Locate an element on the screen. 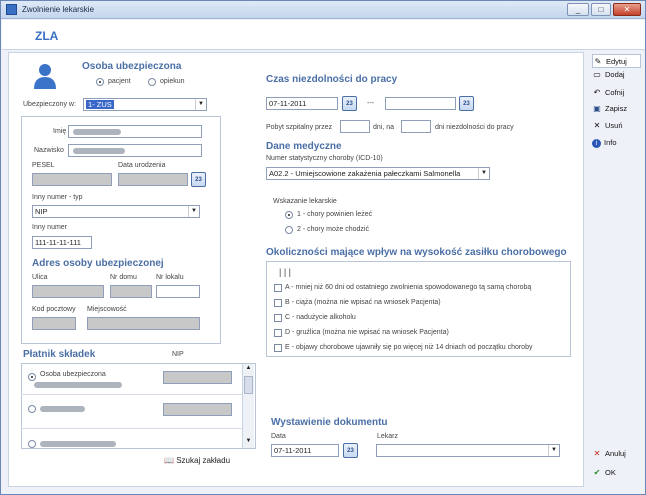 Image resolution: width=646 pixels, height=495 pixels. circumstance-c-checkbox is located at coordinates (278, 318).